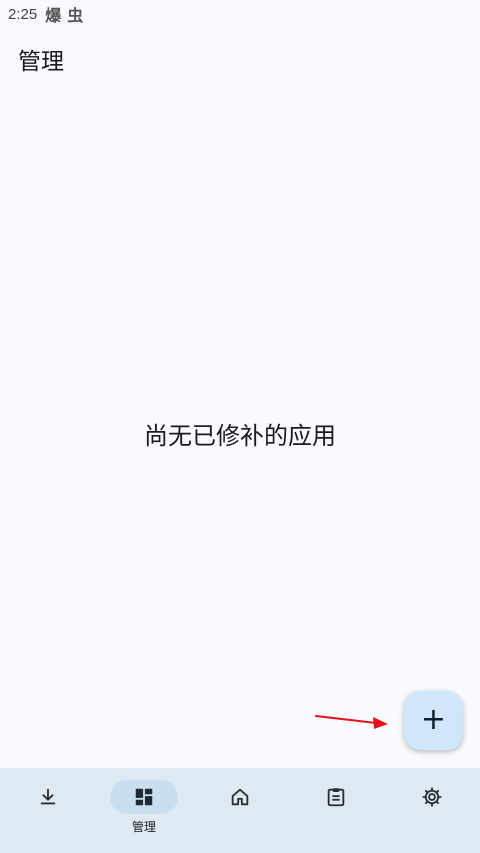 The width and height of the screenshot is (480, 853). I want to click on dashboard-icon, so click(144, 797).